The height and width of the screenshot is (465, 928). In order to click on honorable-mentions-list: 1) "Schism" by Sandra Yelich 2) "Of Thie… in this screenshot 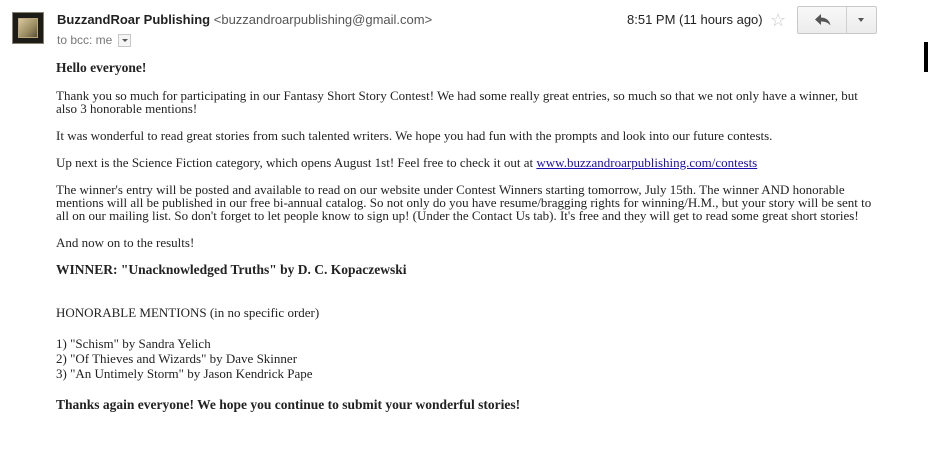, I will do `click(466, 358)`.